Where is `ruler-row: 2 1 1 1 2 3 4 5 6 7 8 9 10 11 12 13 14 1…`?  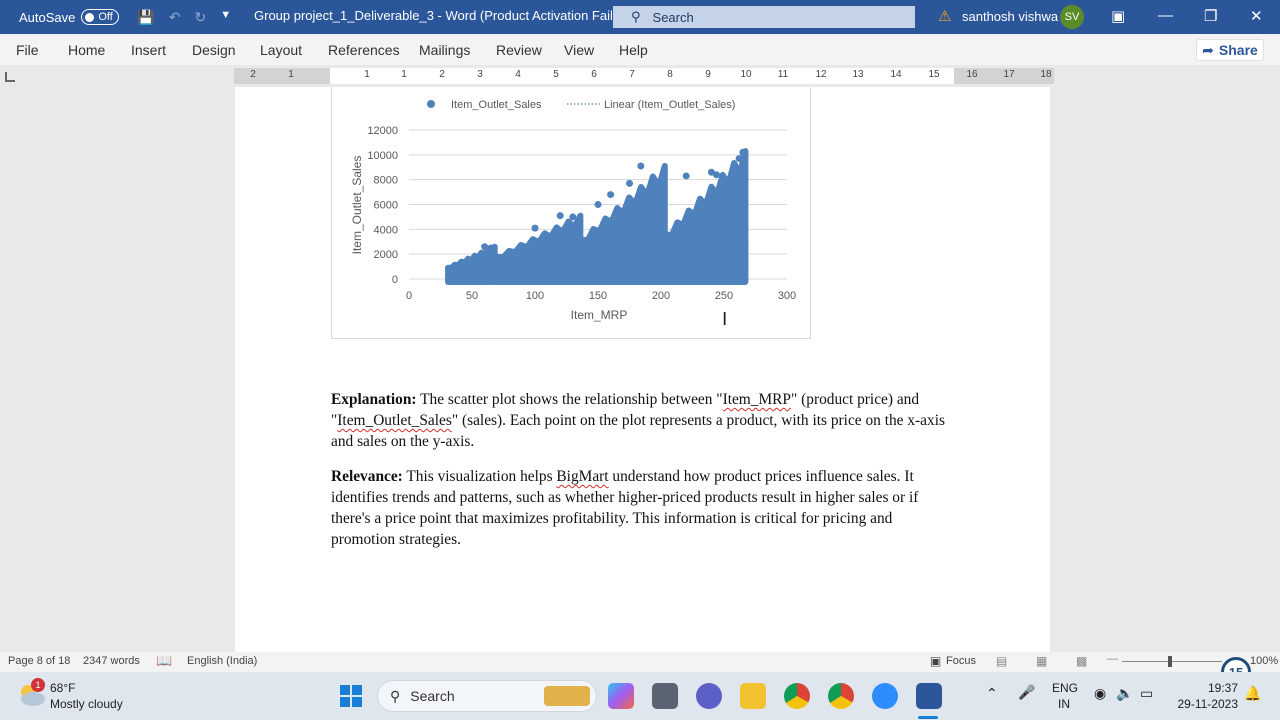
ruler-row: 2 1 1 1 2 3 4 5 6 7 8 9 10 11 12 13 14 1… is located at coordinates (640, 76).